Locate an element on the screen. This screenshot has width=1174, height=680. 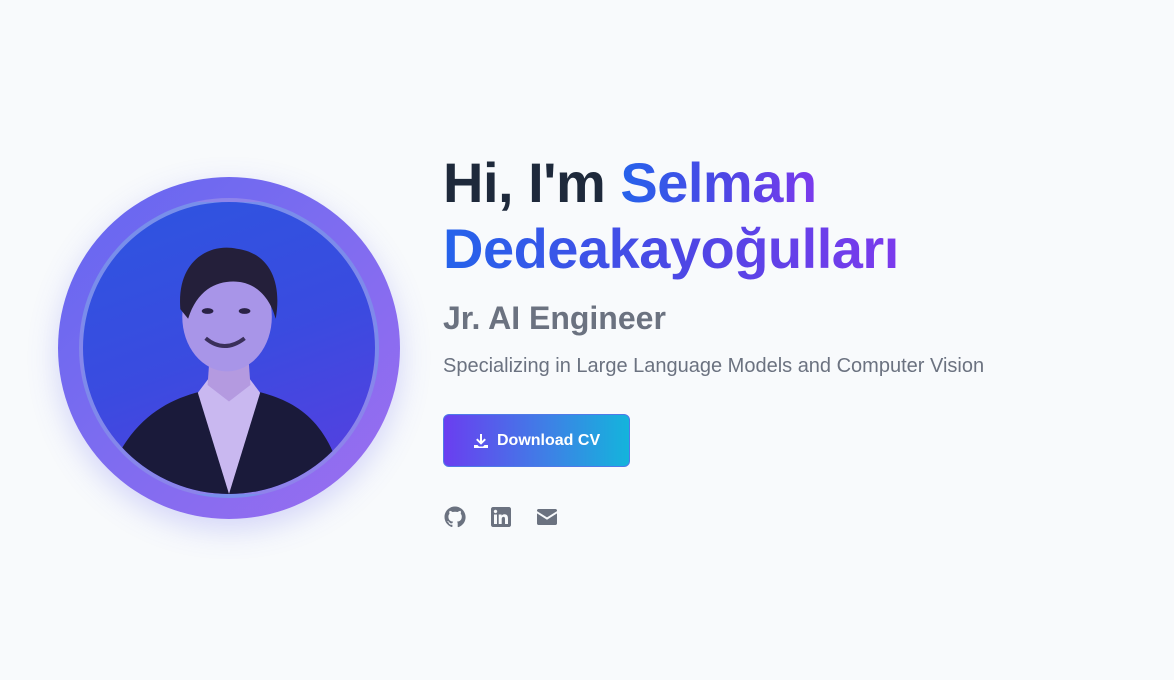
github-icon is located at coordinates (455, 517).